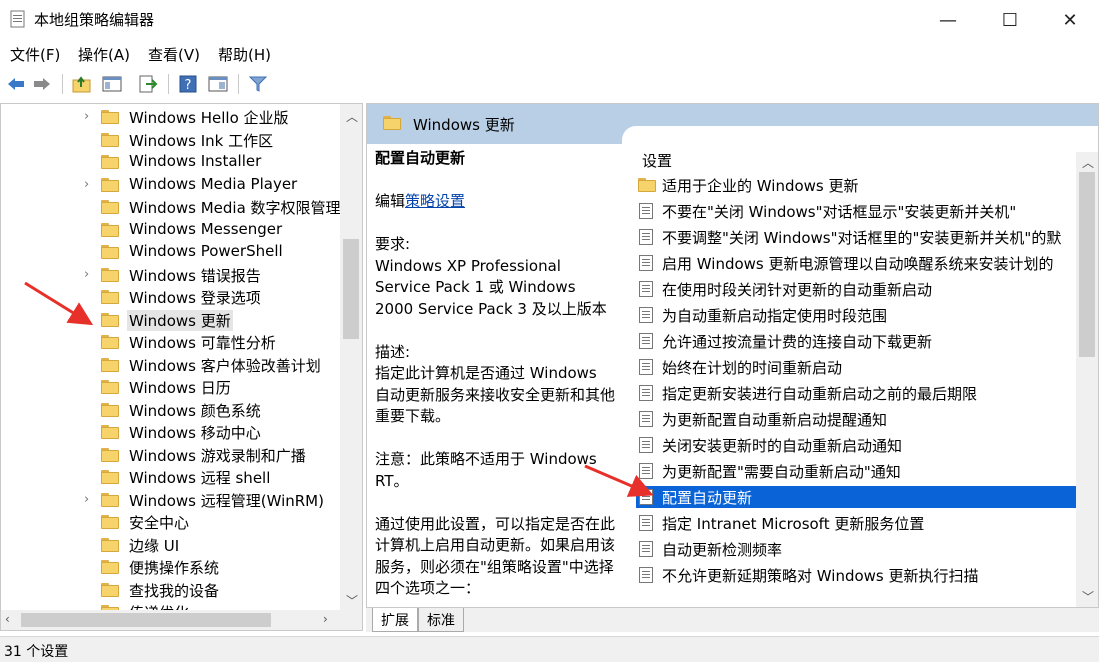  Describe the element at coordinates (35, 54) in the screenshot. I see `menu-file: 文件(F)` at that location.